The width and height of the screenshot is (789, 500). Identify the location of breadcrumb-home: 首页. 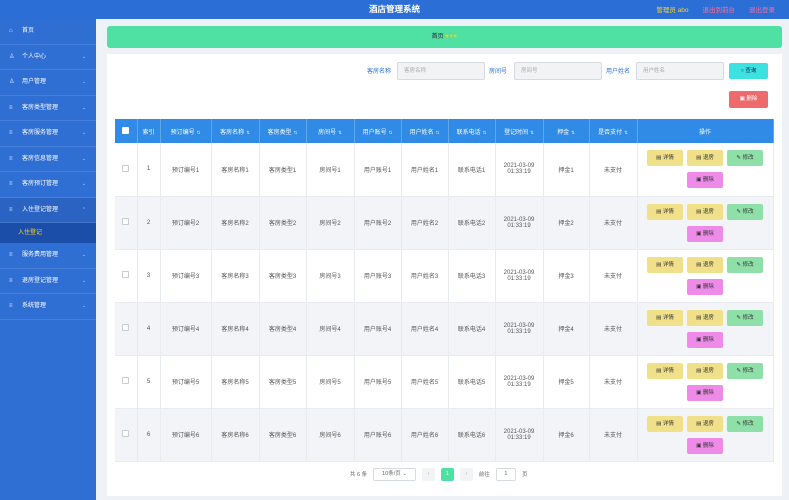
(438, 37).